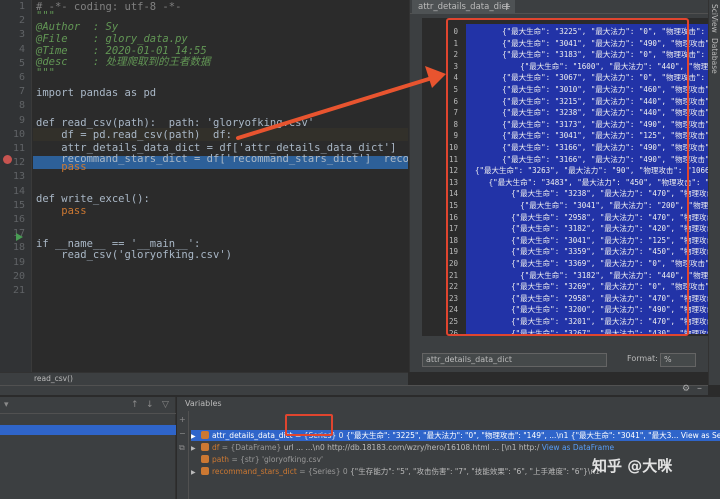 This screenshot has height=499, width=720. I want to click on editor-gutter: 1 2 3 4 5 6 7 8 9 10 11 12 13 14 15 16 17 18 19 20 21, so click(16, 186).